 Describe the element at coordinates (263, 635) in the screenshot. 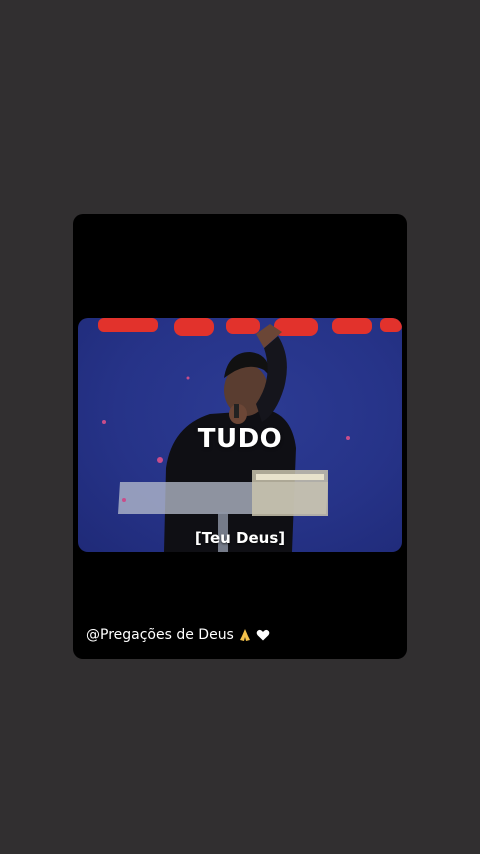

I see `white-heart-icon` at that location.